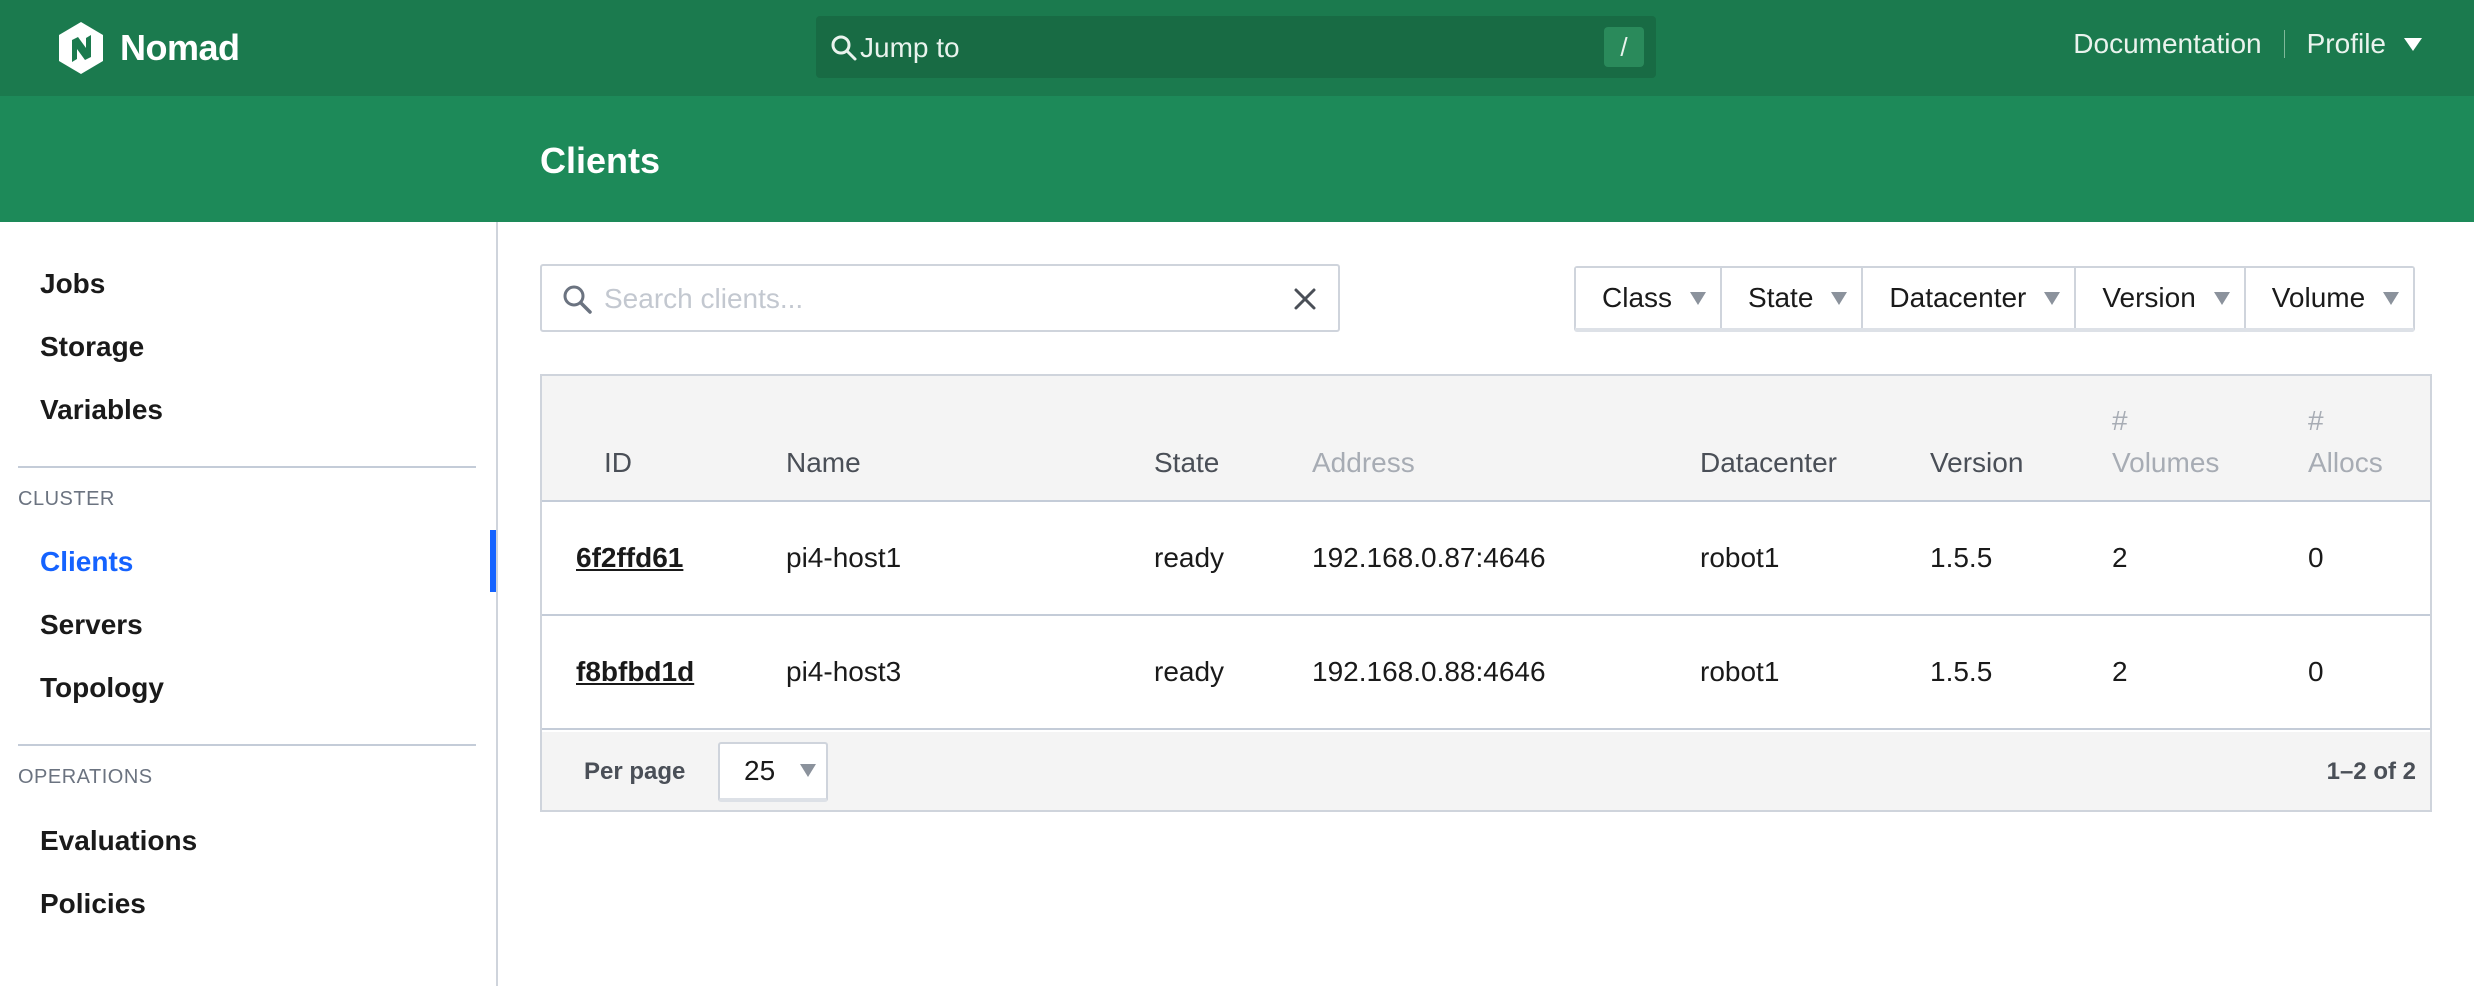 The width and height of the screenshot is (2474, 986). I want to click on client-id-link: f8bfbd1d, so click(635, 672).